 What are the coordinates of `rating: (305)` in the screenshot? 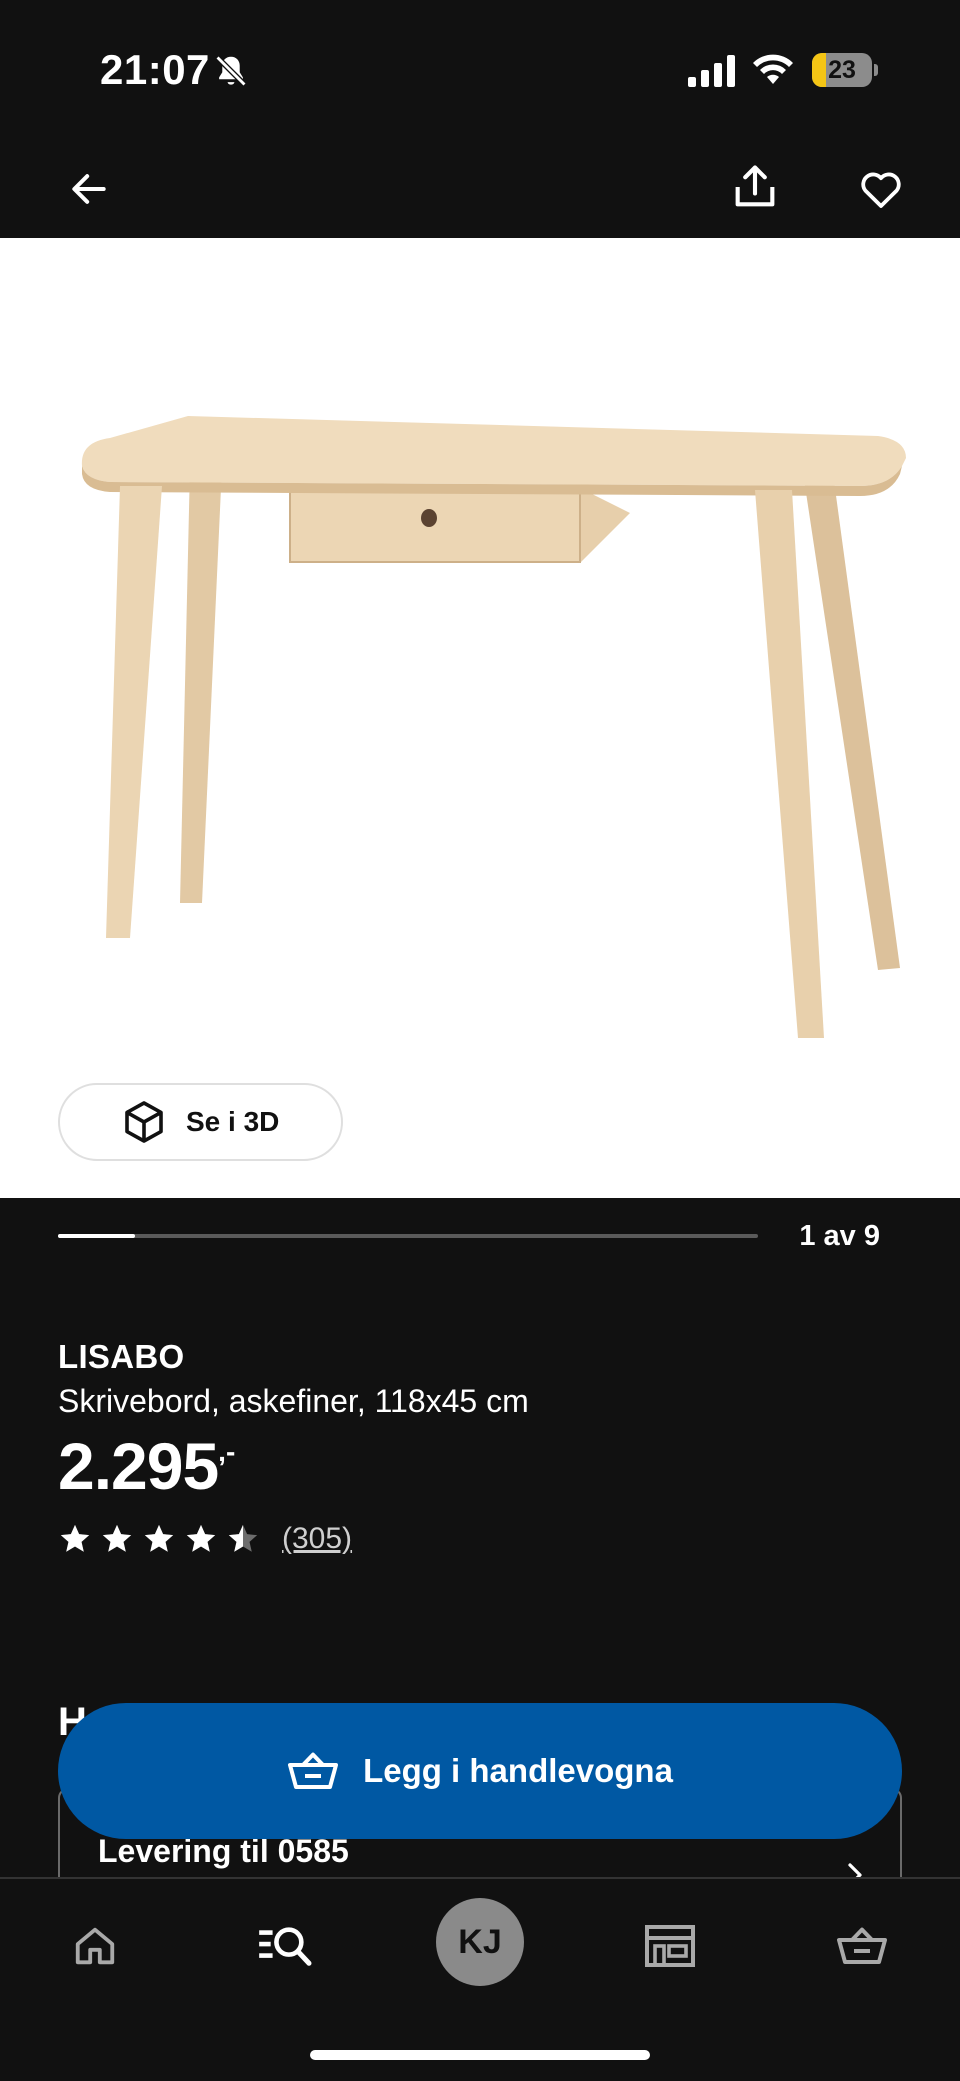 It's located at (205, 1539).